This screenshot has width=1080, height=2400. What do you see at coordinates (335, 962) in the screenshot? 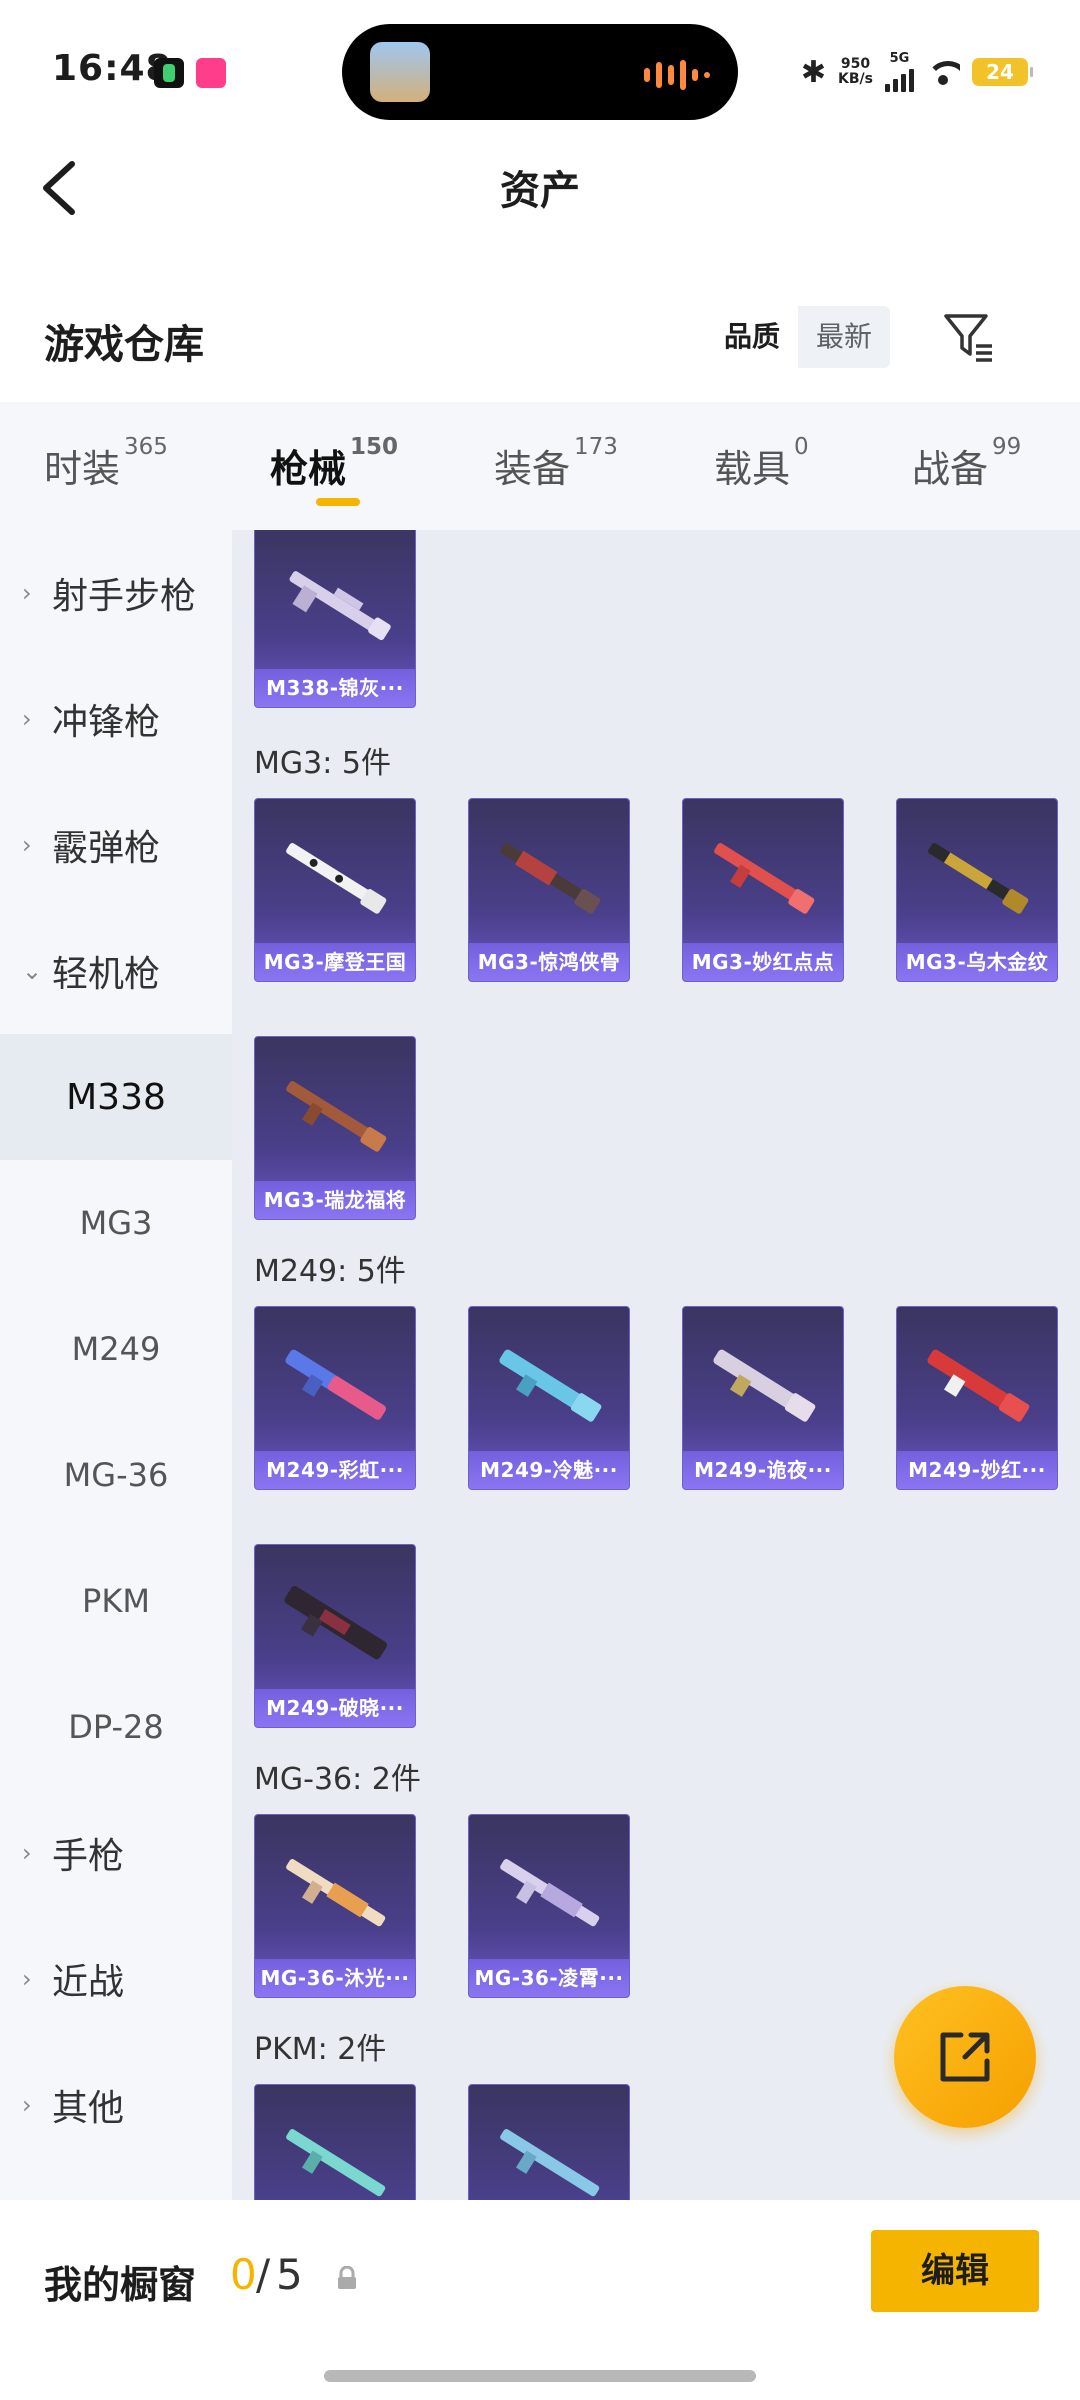
I see `weapon-card-label: MG3-摩登王国` at bounding box center [335, 962].